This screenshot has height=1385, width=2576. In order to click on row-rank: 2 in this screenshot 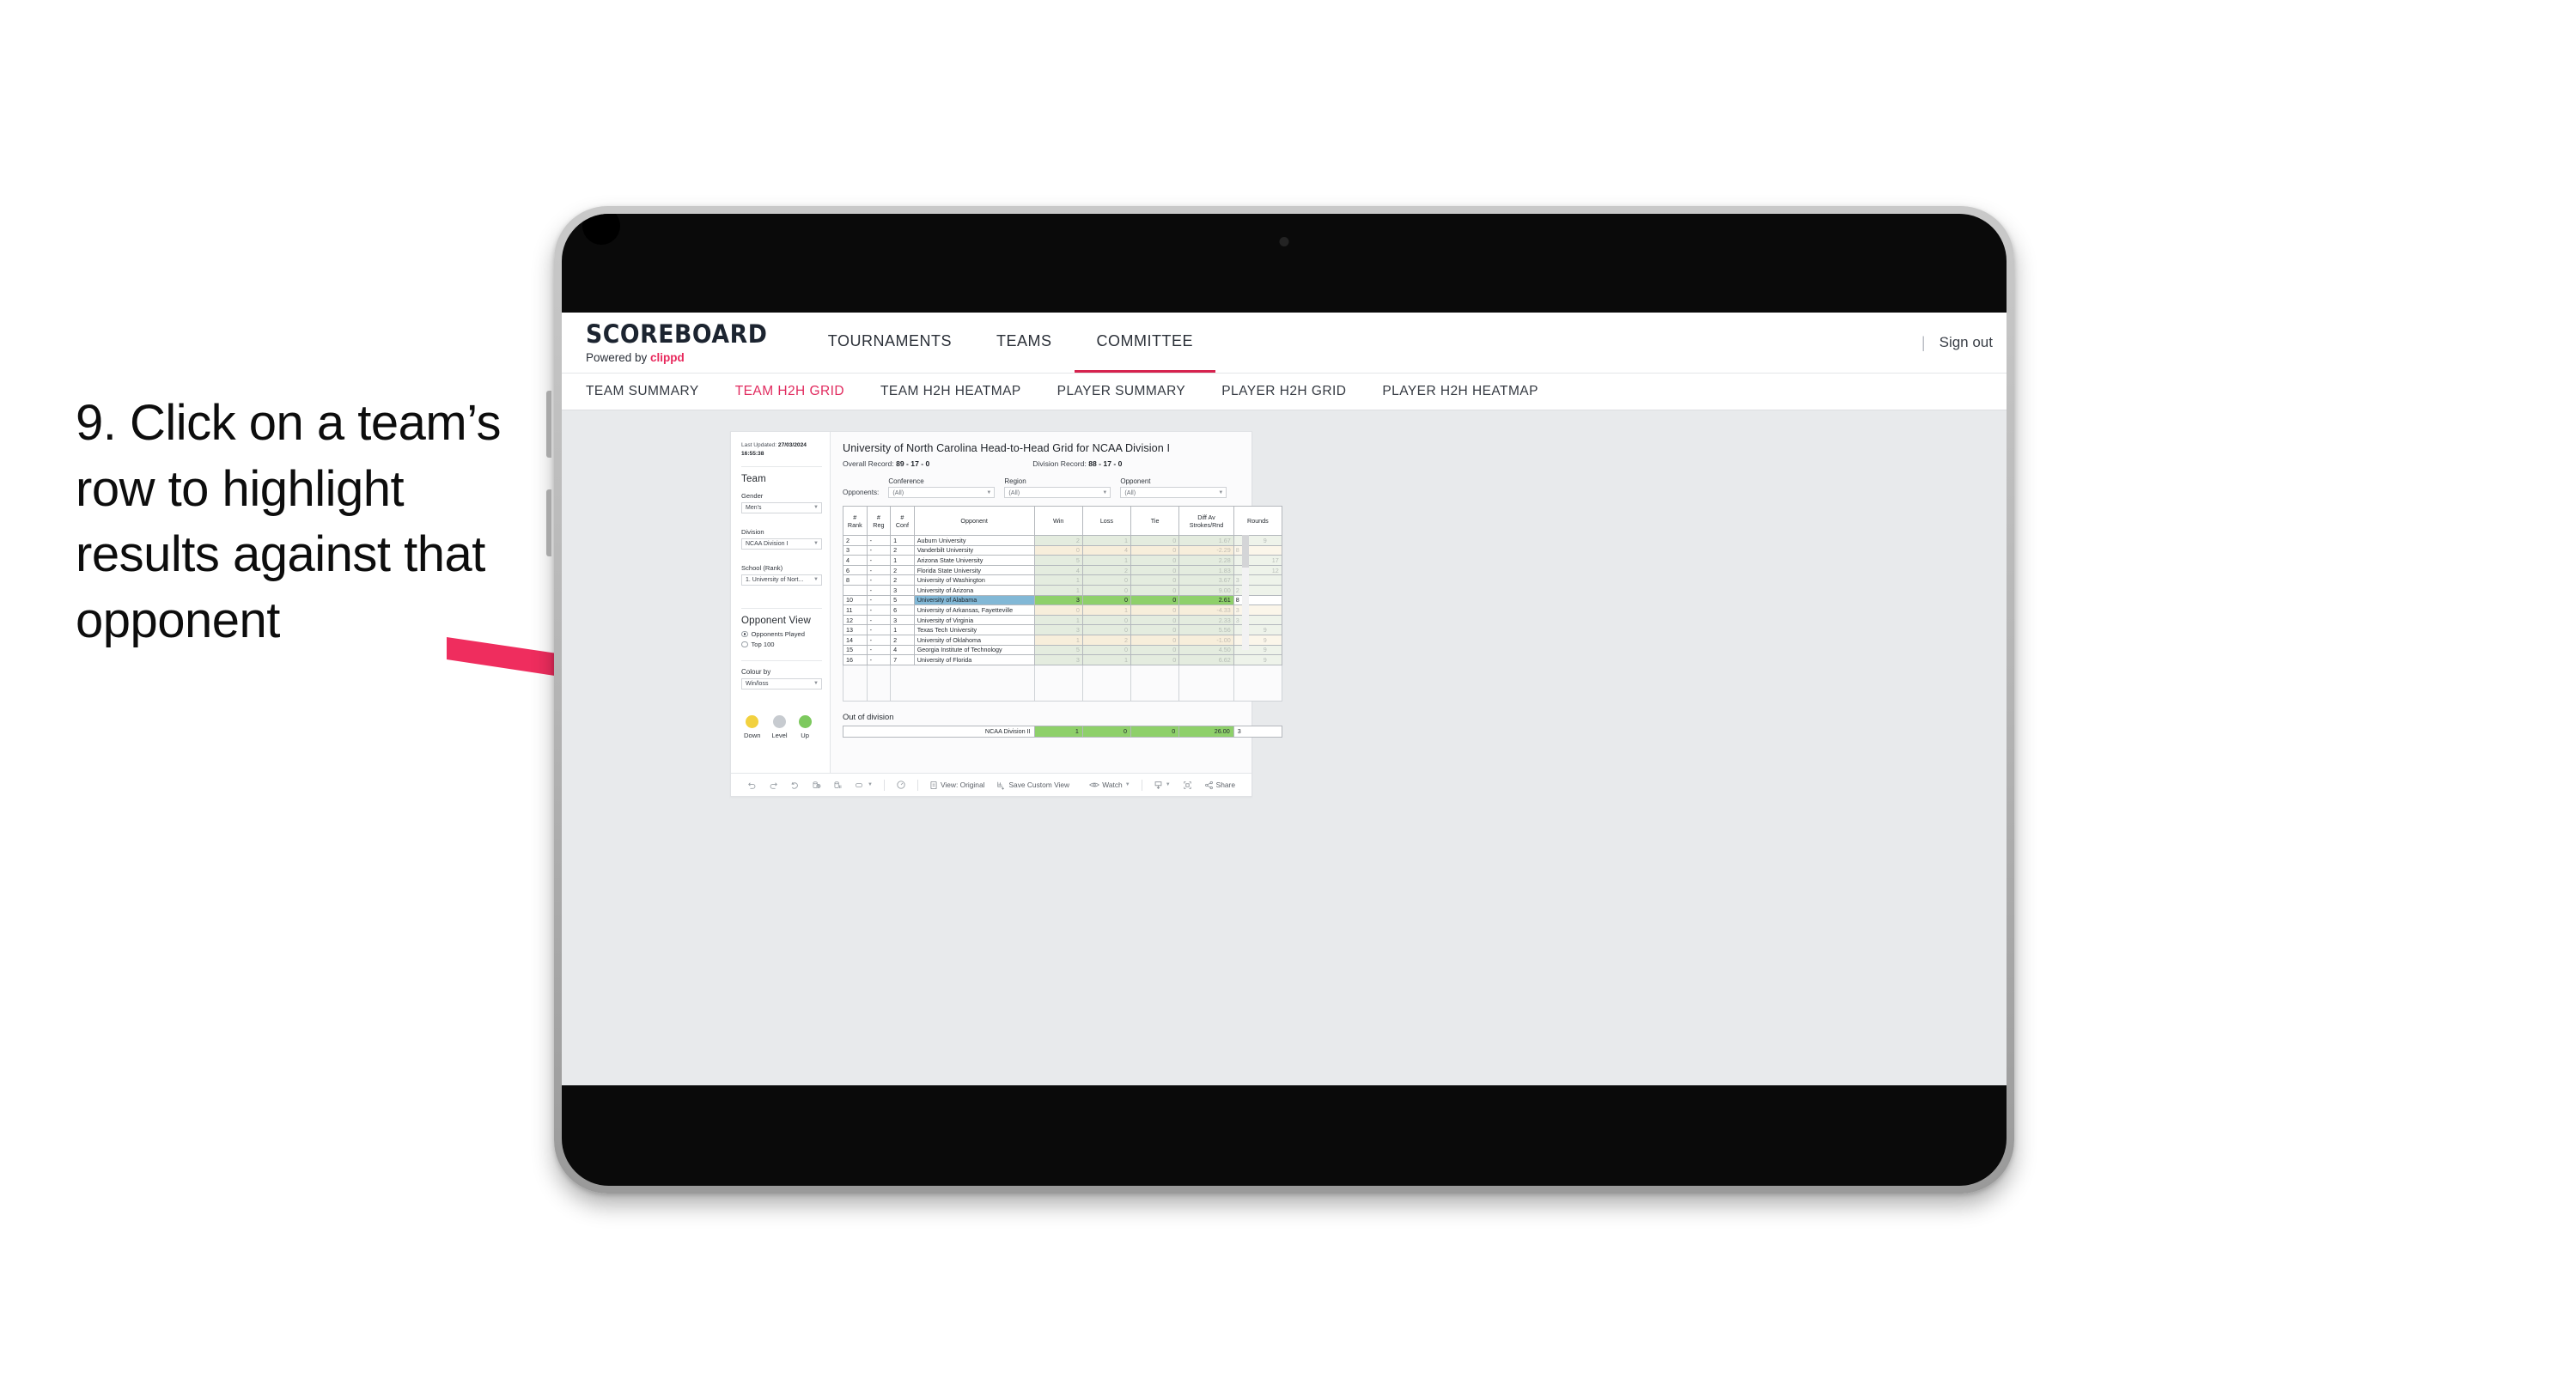, I will do `click(855, 540)`.